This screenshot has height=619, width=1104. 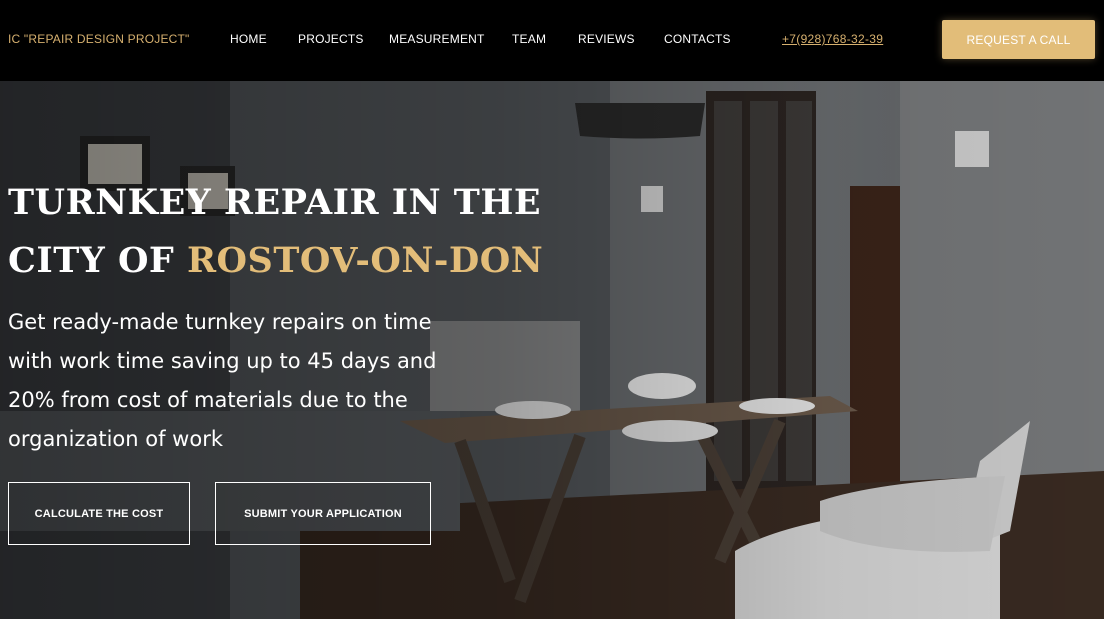 What do you see at coordinates (99, 513) in the screenshot?
I see `calculate-cost-button: CALCULATE THE COST` at bounding box center [99, 513].